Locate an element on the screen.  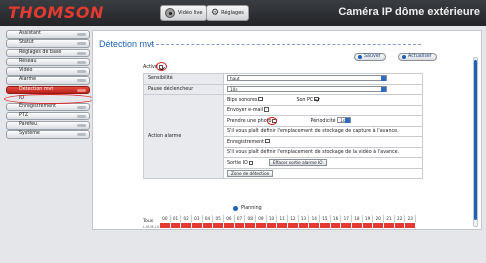
sidebar-item-basic-settings: Réglages de base is located at coordinates (48, 53).